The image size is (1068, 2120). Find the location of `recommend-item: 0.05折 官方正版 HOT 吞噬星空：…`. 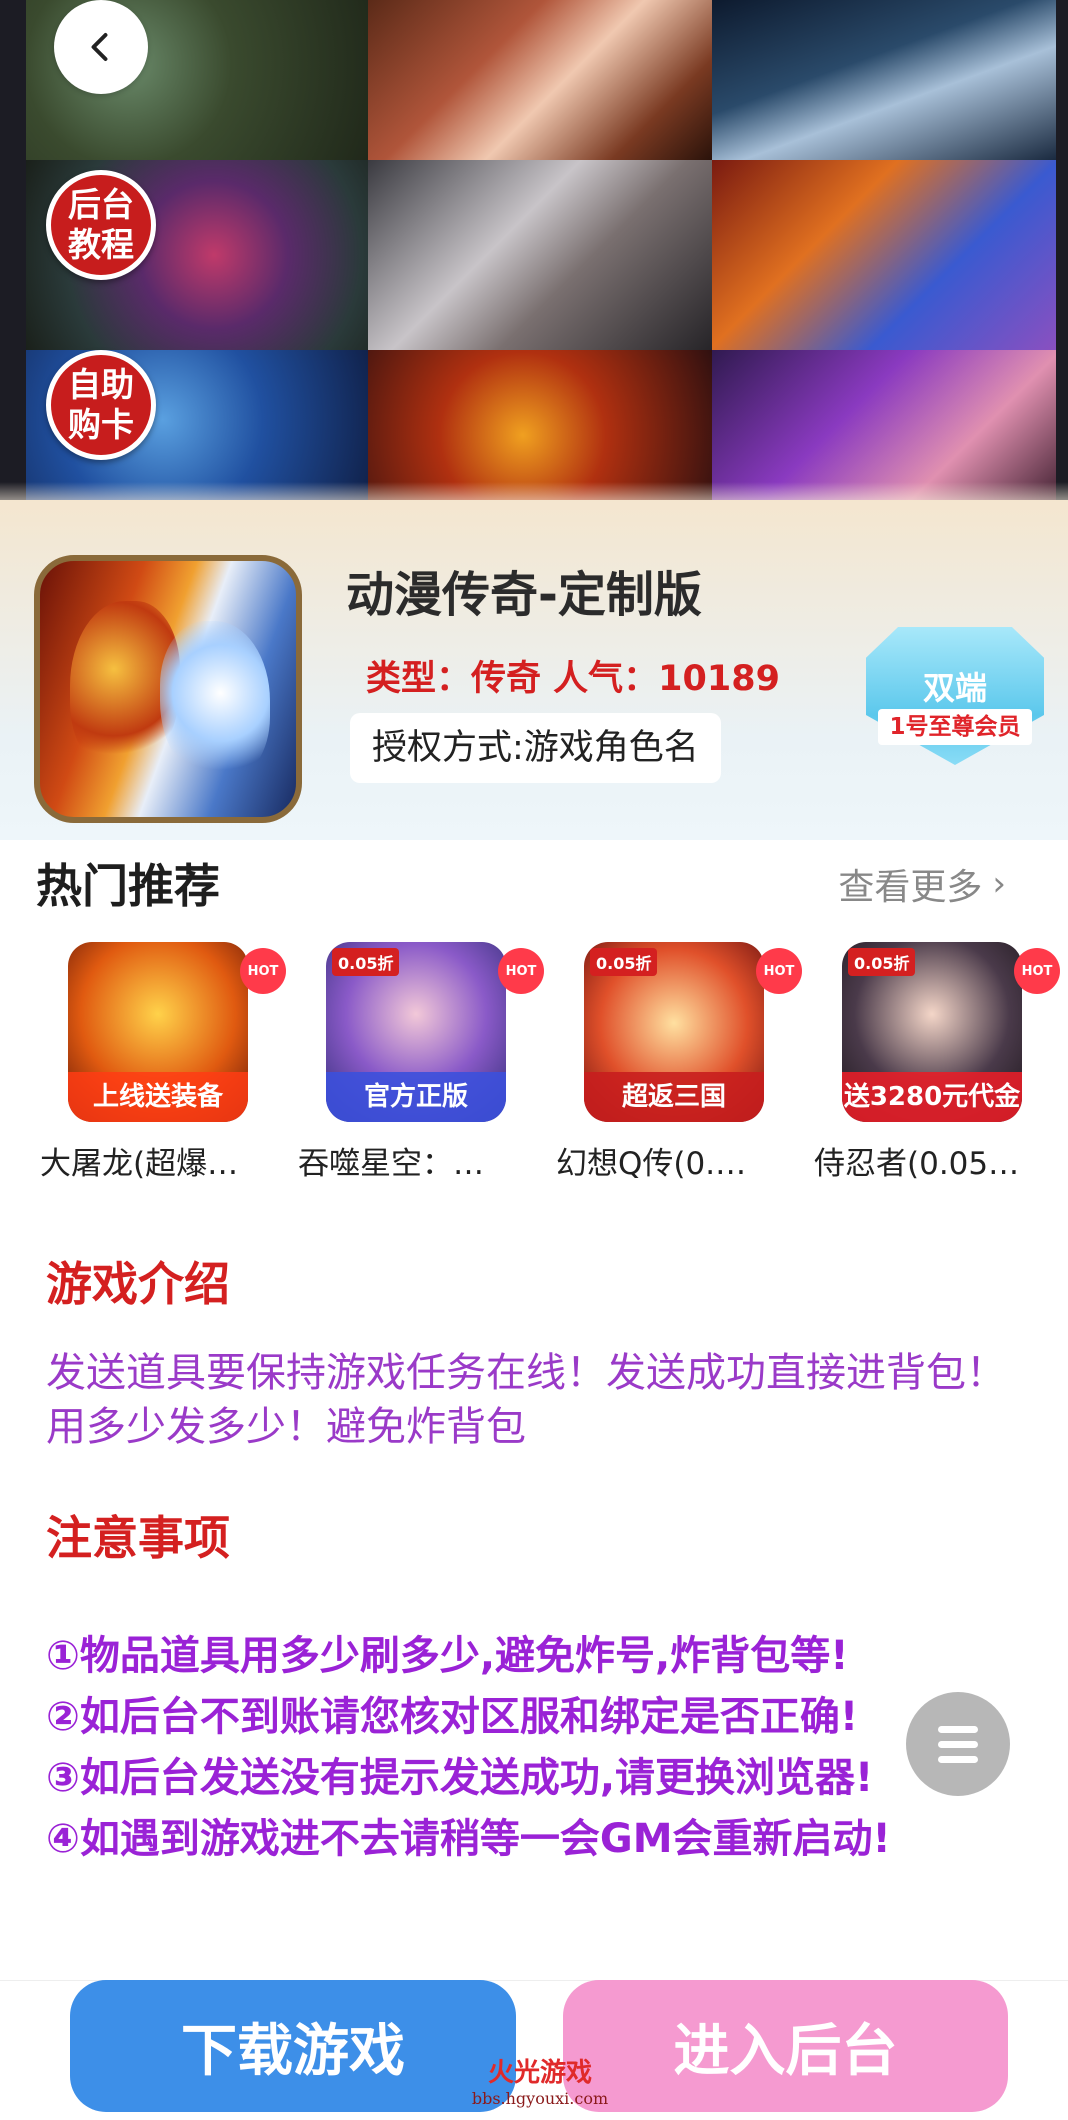

recommend-item: 0.05折 官方正版 HOT 吞噬星空：… is located at coordinates (421, 1062).